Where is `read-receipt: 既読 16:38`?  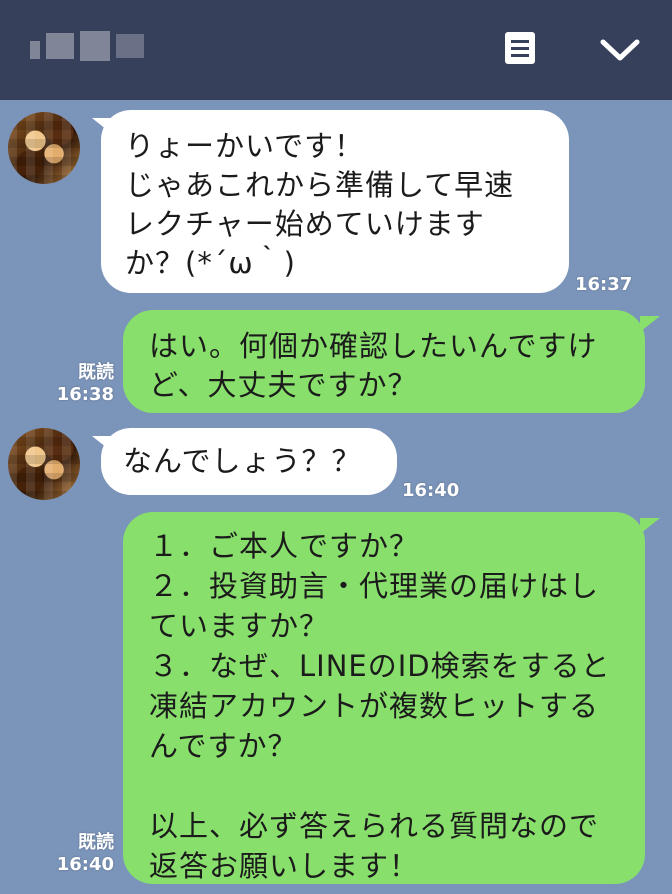 read-receipt: 既読 16:38 is located at coordinates (82, 384).